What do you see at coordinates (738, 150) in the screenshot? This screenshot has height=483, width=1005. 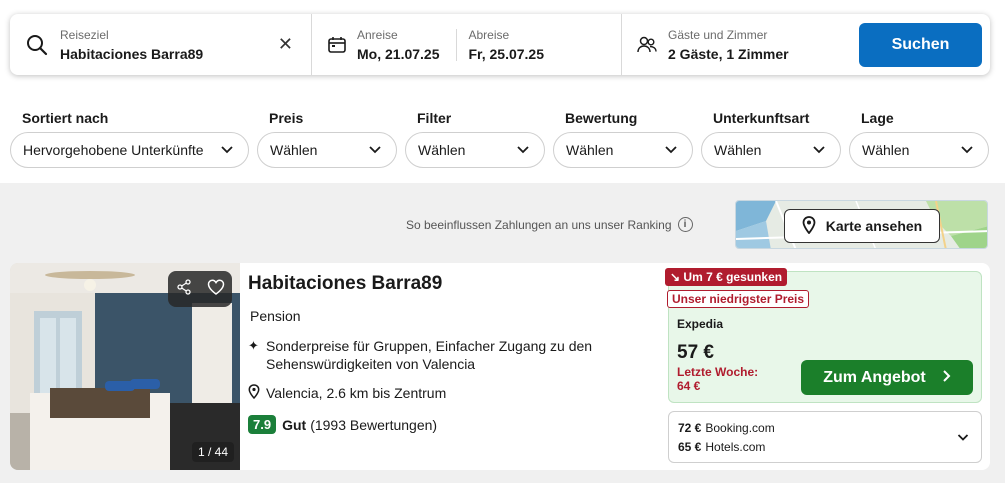 I see `property-type-select-value: Wählen` at bounding box center [738, 150].